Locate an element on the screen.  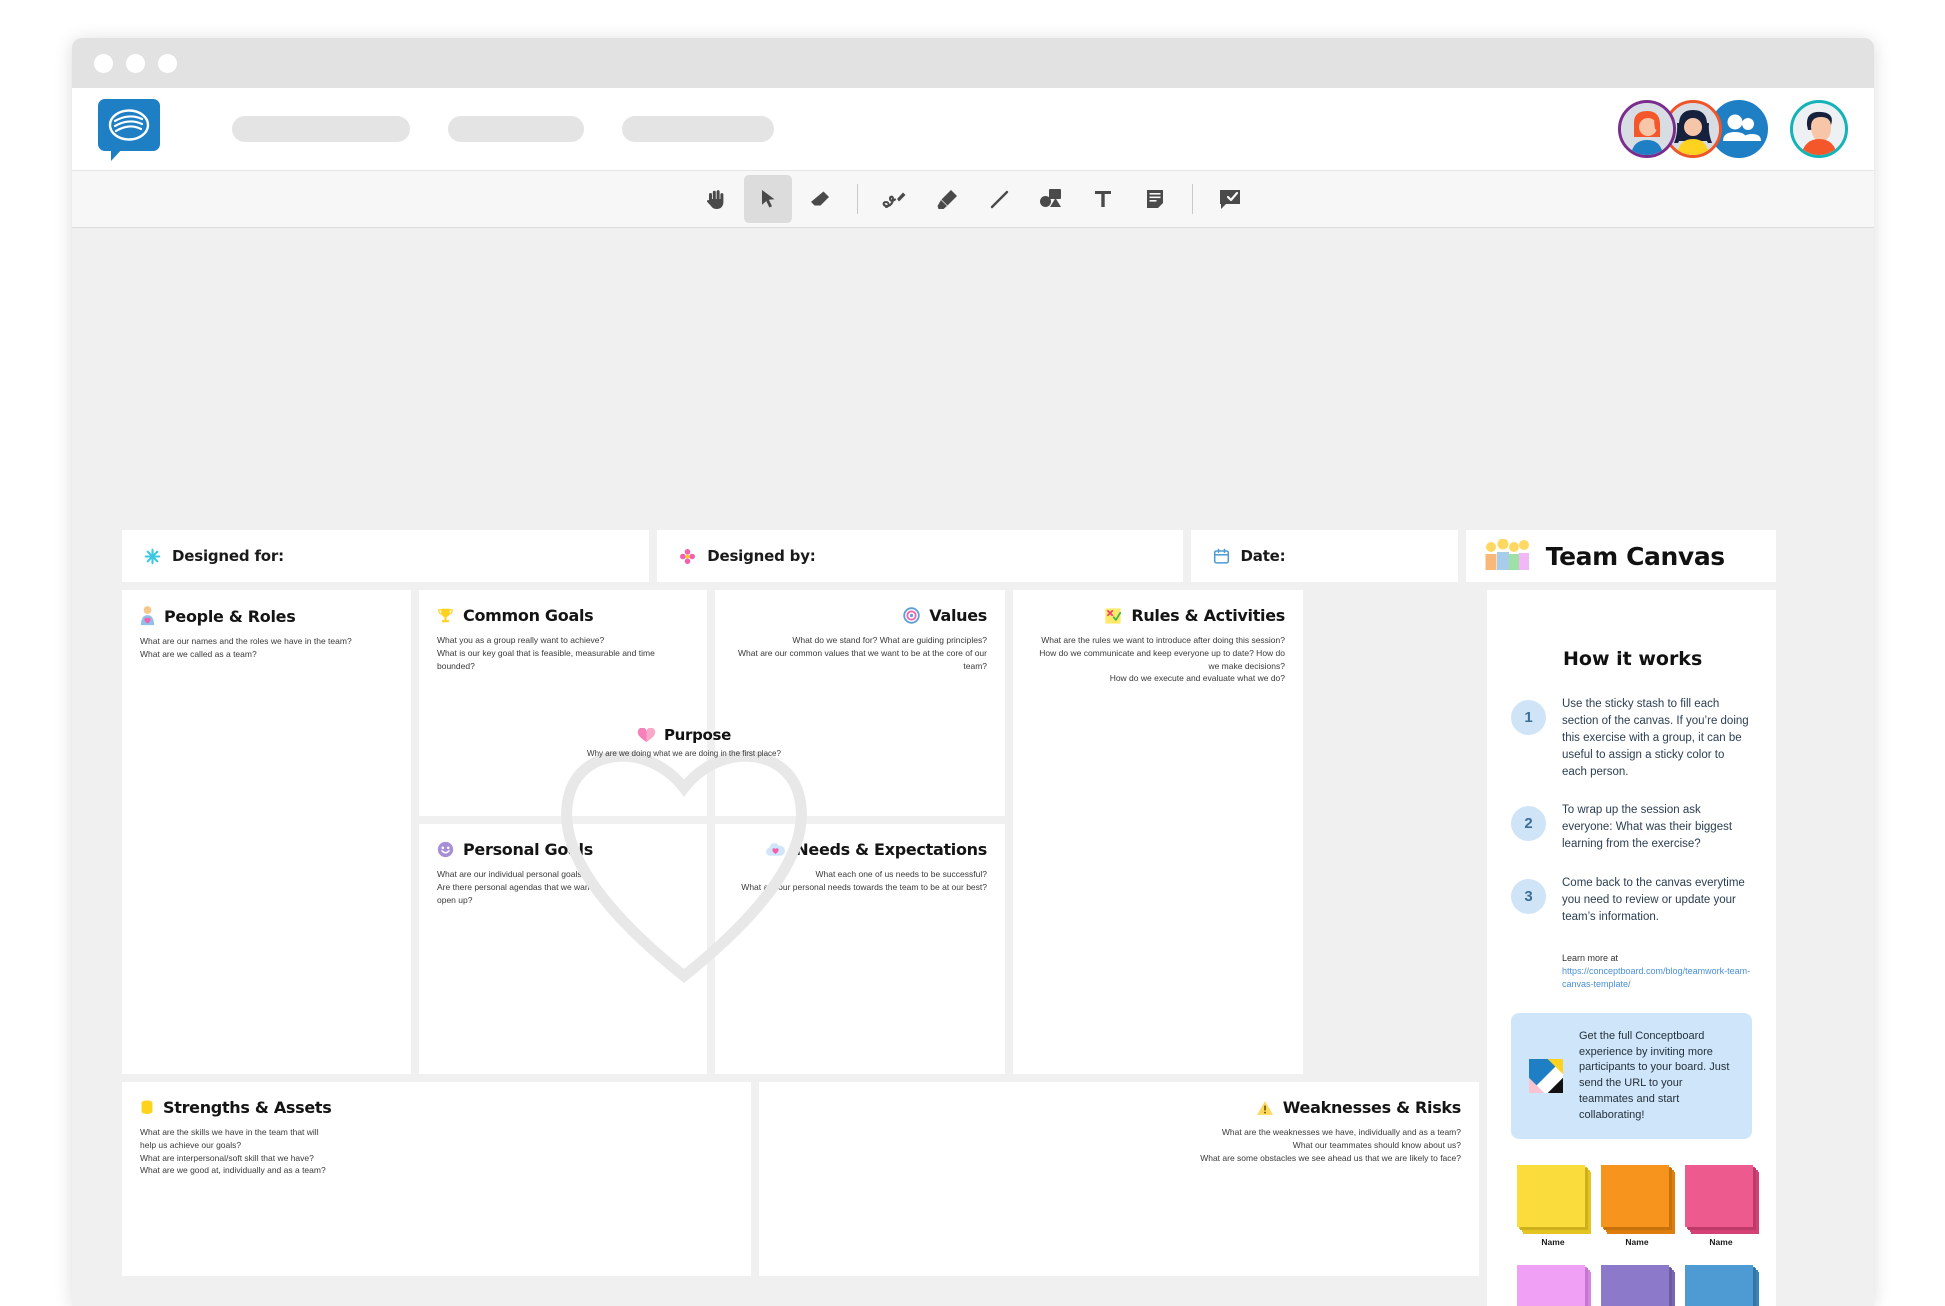
drawing-toolbar is located at coordinates (973, 199).